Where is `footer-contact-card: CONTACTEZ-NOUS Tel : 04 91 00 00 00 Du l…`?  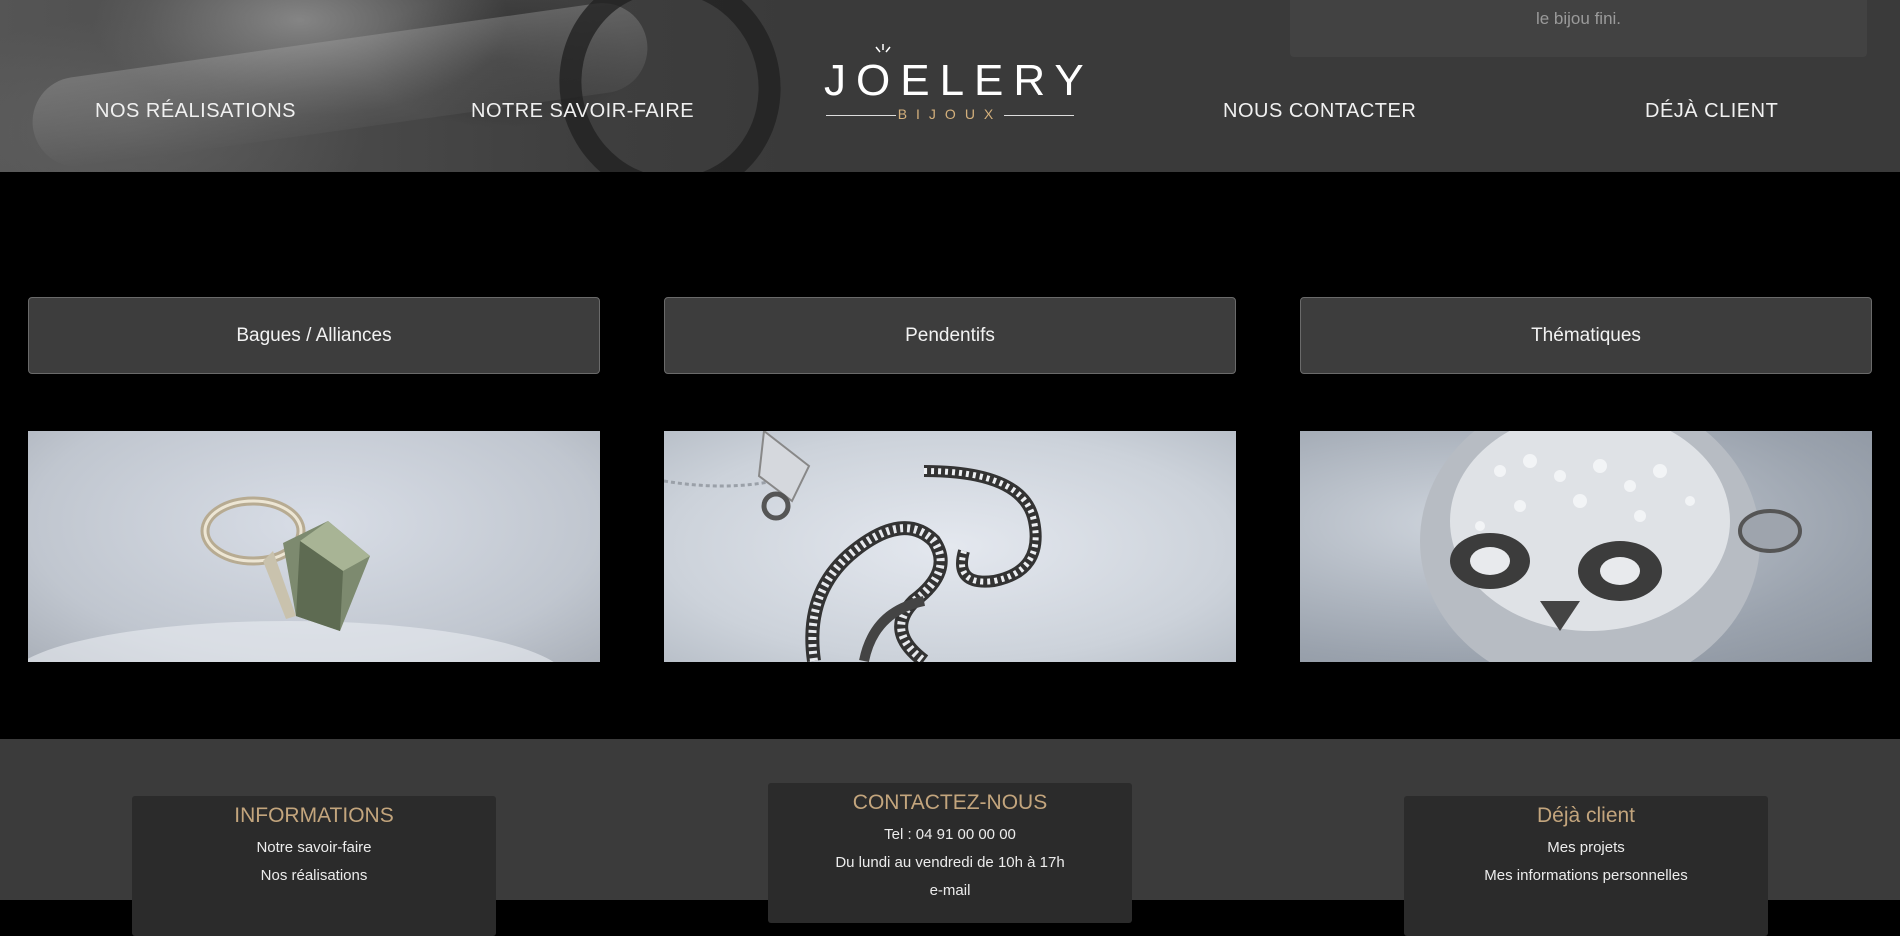
footer-contact-card: CONTACTEZ-NOUS Tel : 04 91 00 00 00 Du l… is located at coordinates (950, 853).